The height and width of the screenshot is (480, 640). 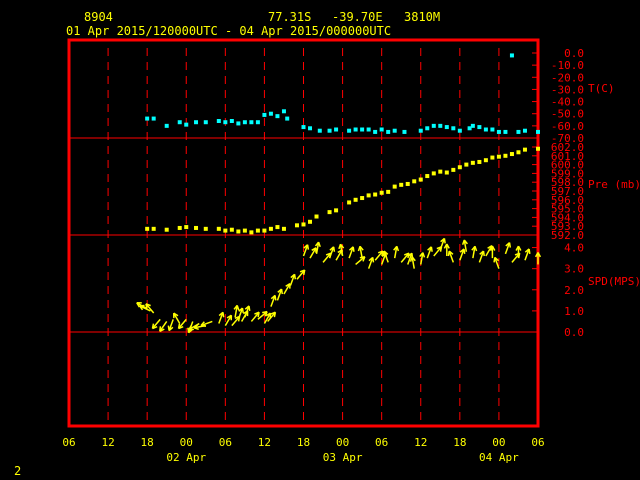 I want to click on y-tick-label: -40.0, so click(x=567, y=102).